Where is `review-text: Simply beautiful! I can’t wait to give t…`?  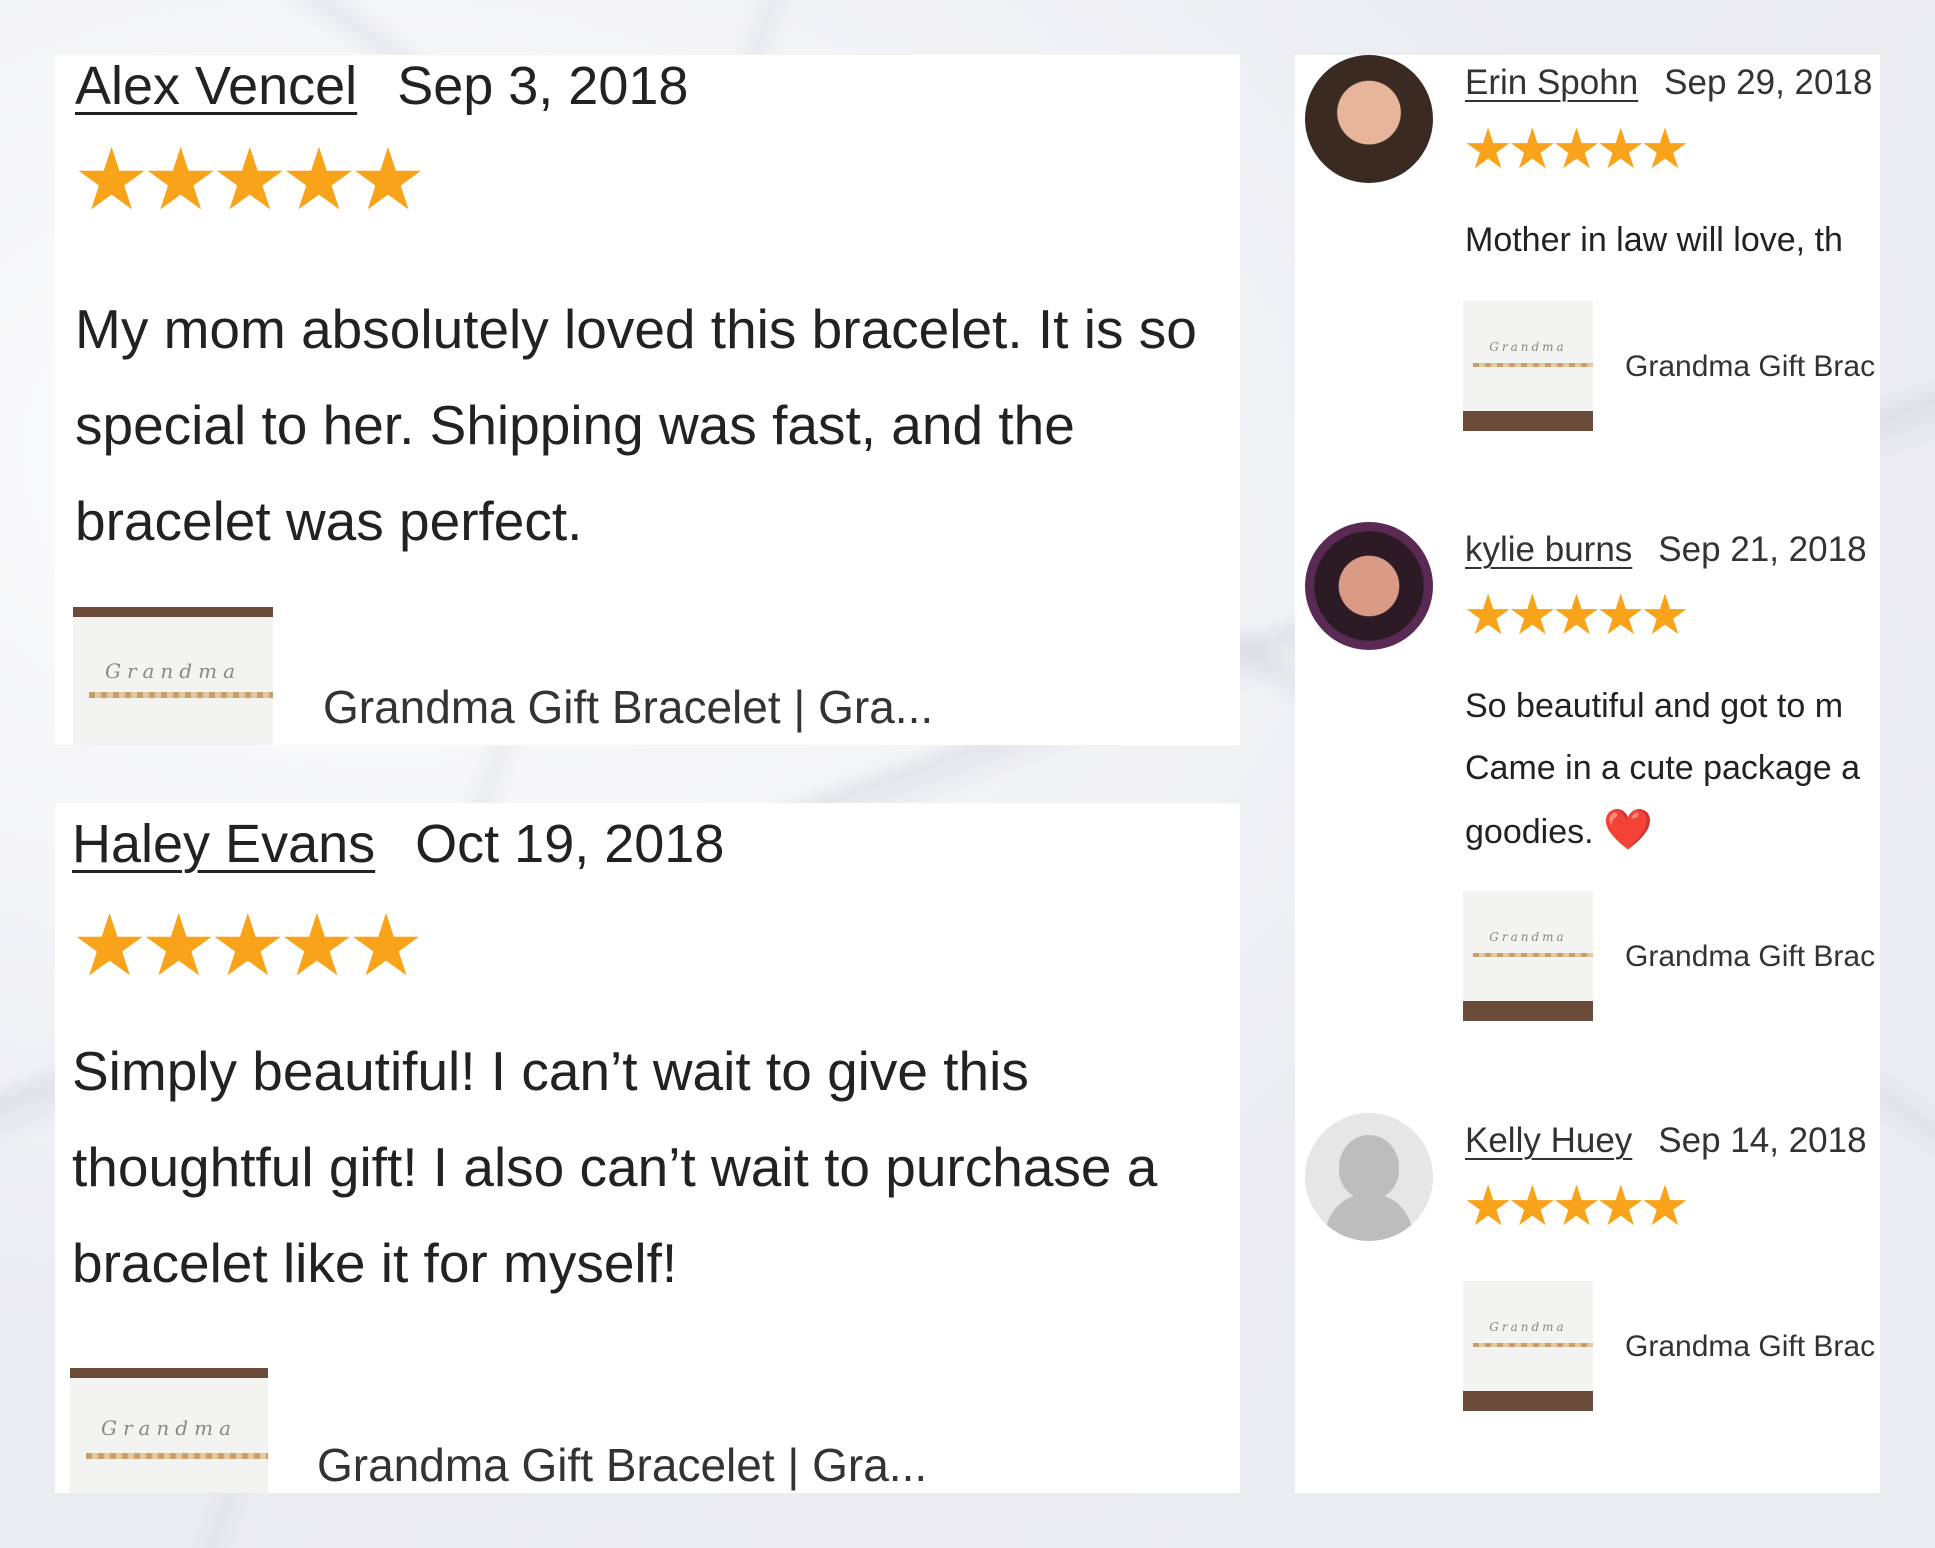
review-text: Simply beautiful! I can’t wait to give t… is located at coordinates (615, 1167).